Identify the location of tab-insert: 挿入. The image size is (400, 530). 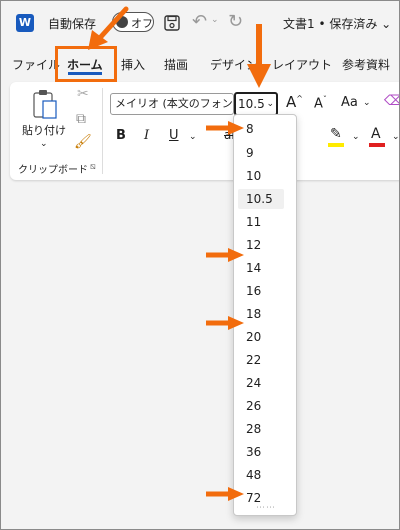
(133, 64).